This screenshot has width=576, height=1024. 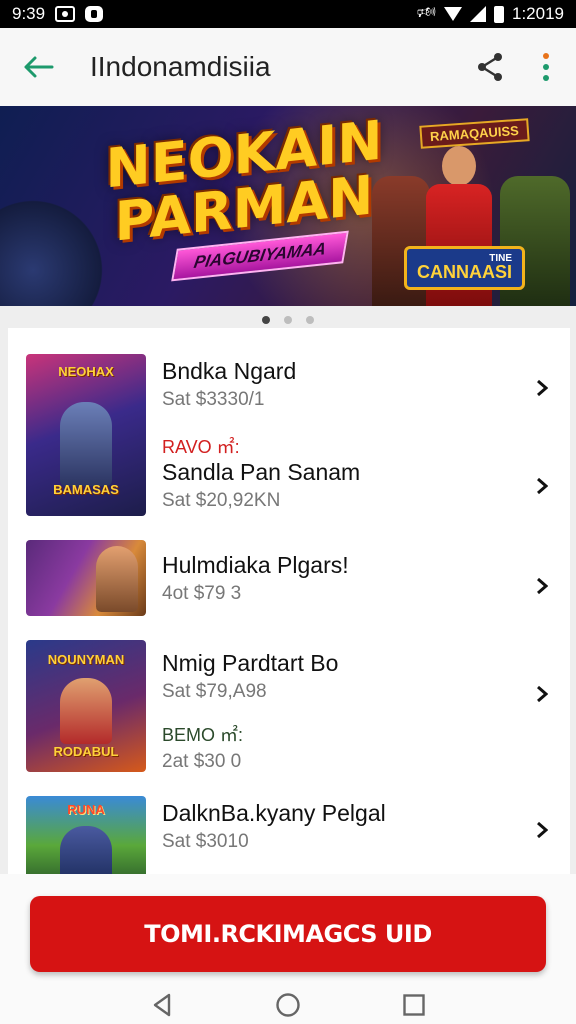 I want to click on thumbnail-label: NEOHAX, so click(x=86, y=371).